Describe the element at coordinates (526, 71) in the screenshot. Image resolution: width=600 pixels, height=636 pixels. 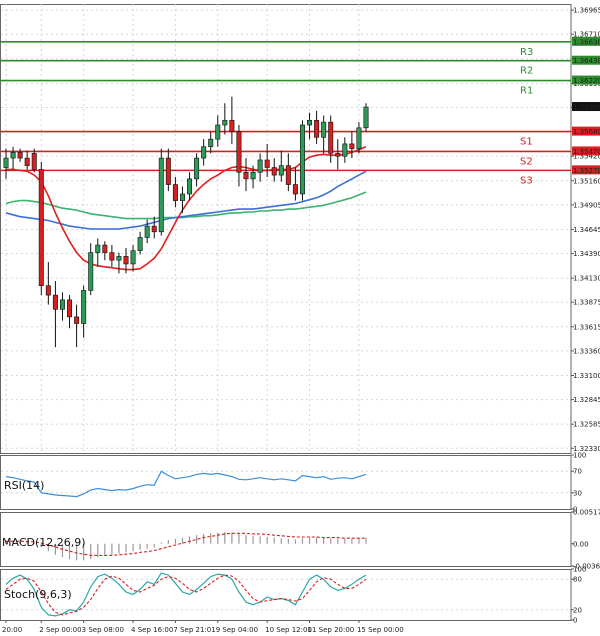
I see `level-name-r2: R2` at that location.